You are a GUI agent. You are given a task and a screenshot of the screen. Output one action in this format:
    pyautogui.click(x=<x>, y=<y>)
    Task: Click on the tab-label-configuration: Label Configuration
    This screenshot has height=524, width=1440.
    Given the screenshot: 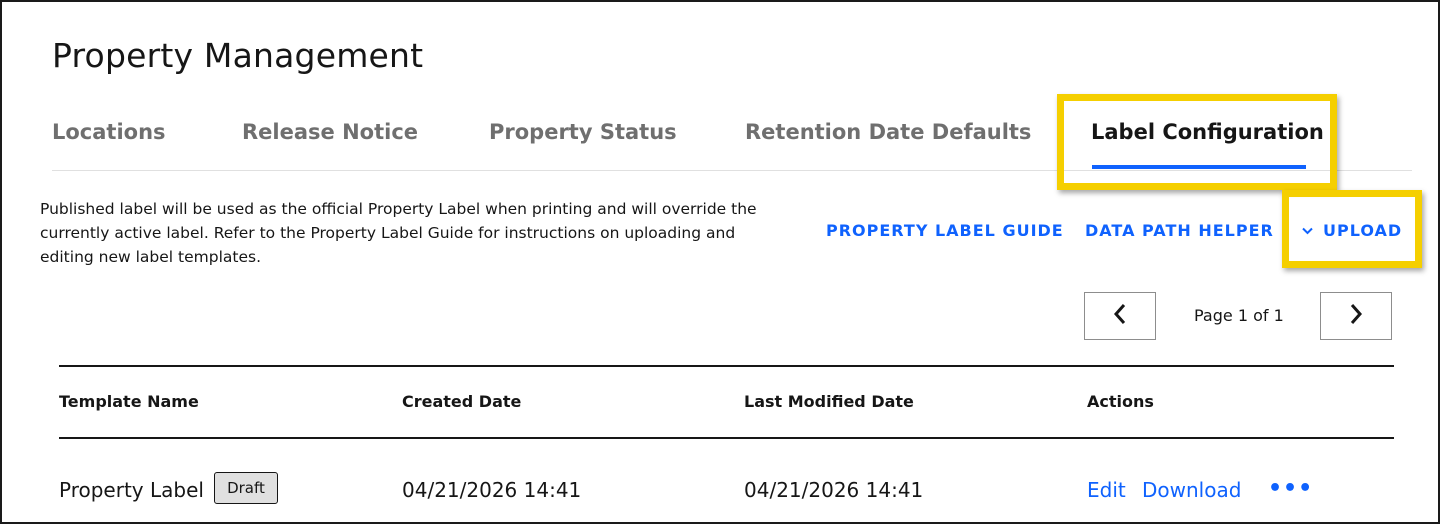 What is the action you would take?
    pyautogui.click(x=1207, y=132)
    